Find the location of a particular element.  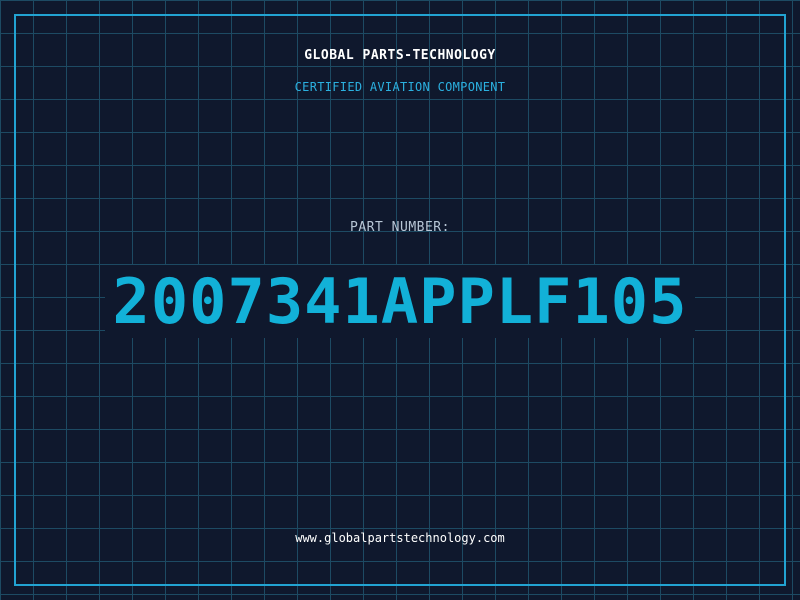

website-url: www.globalpartstechnology.com is located at coordinates (400, 538).